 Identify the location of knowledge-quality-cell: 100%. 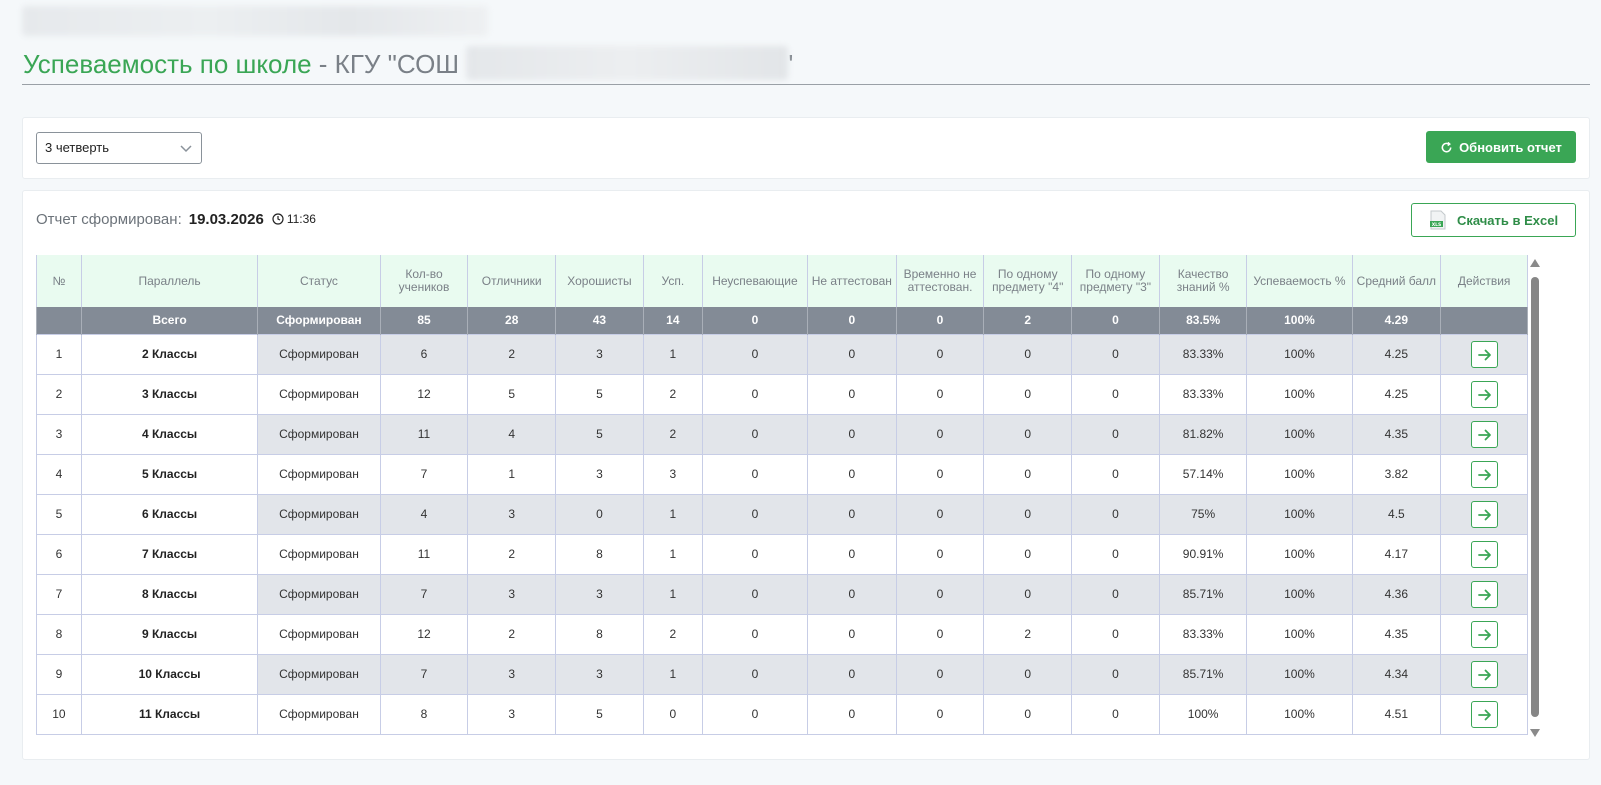
(1203, 714).